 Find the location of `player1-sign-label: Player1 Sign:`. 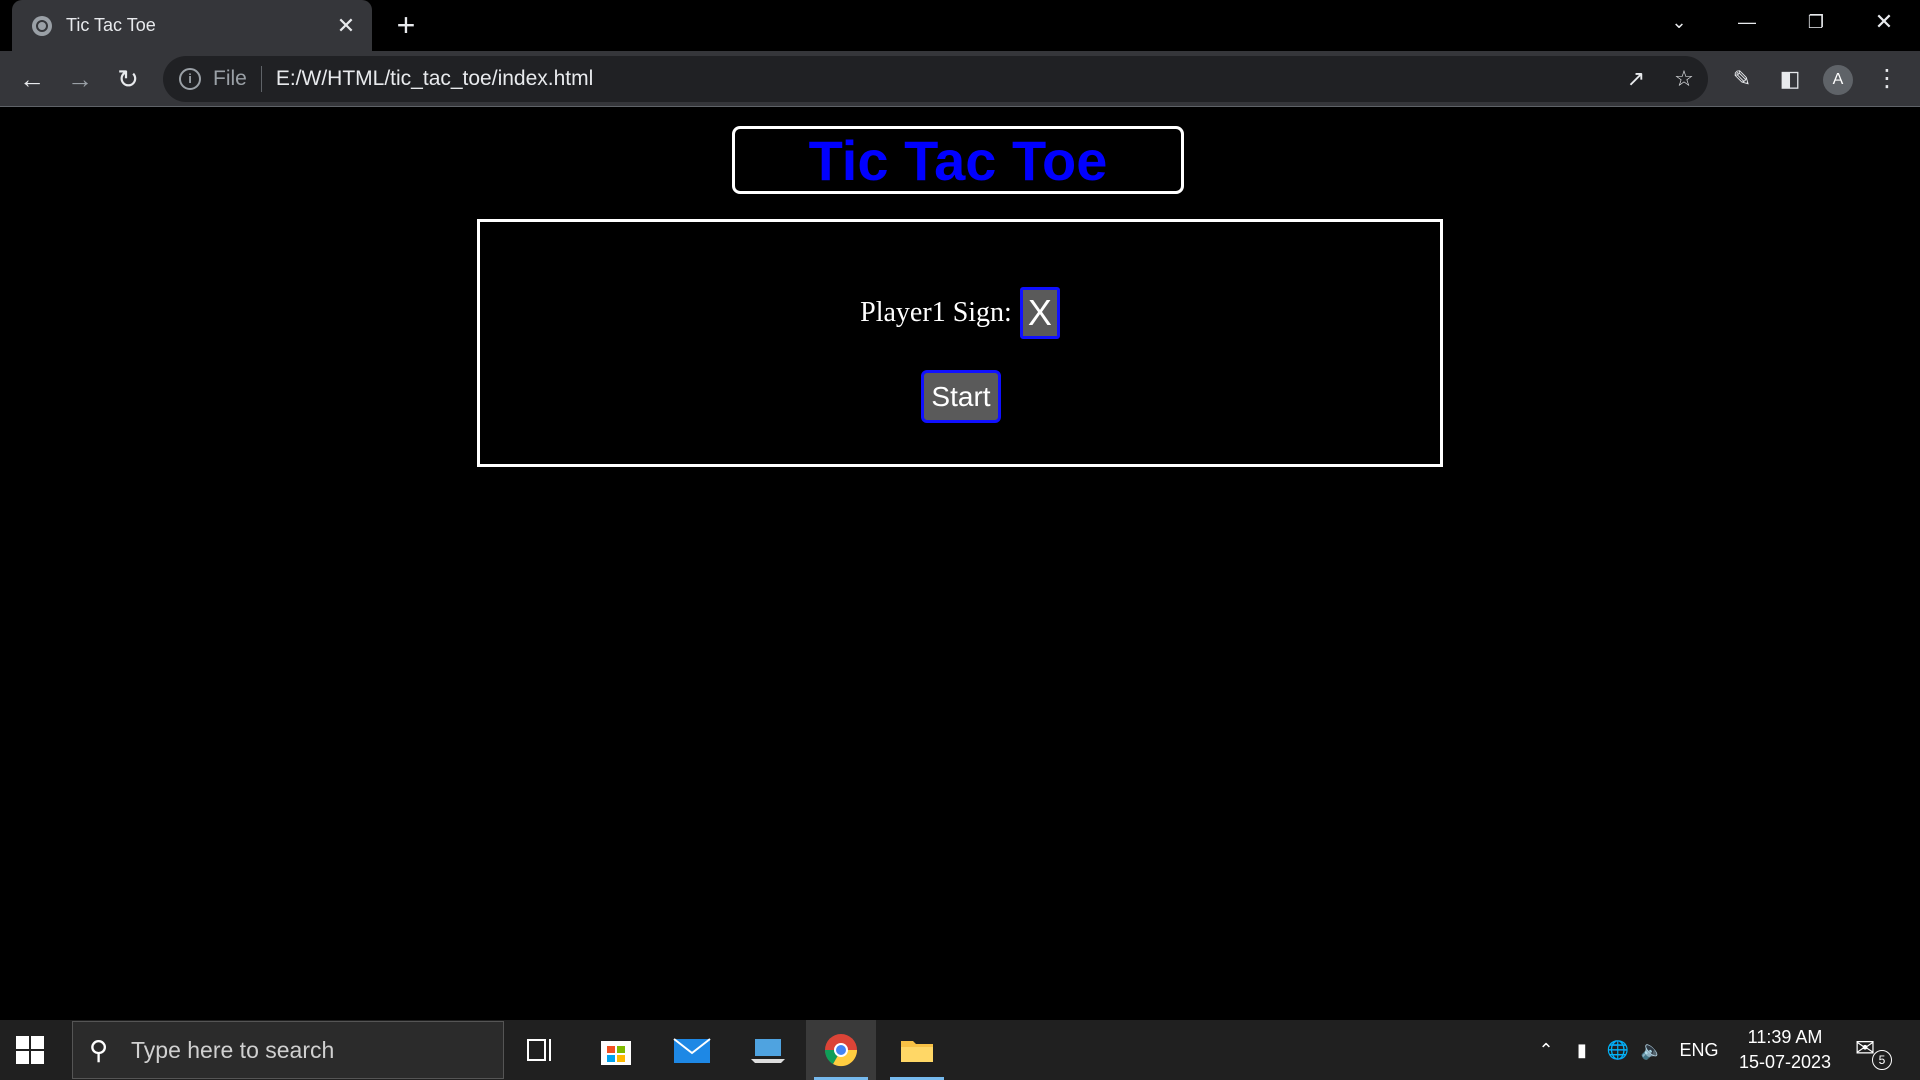

player1-sign-label: Player1 Sign: is located at coordinates (936, 312).